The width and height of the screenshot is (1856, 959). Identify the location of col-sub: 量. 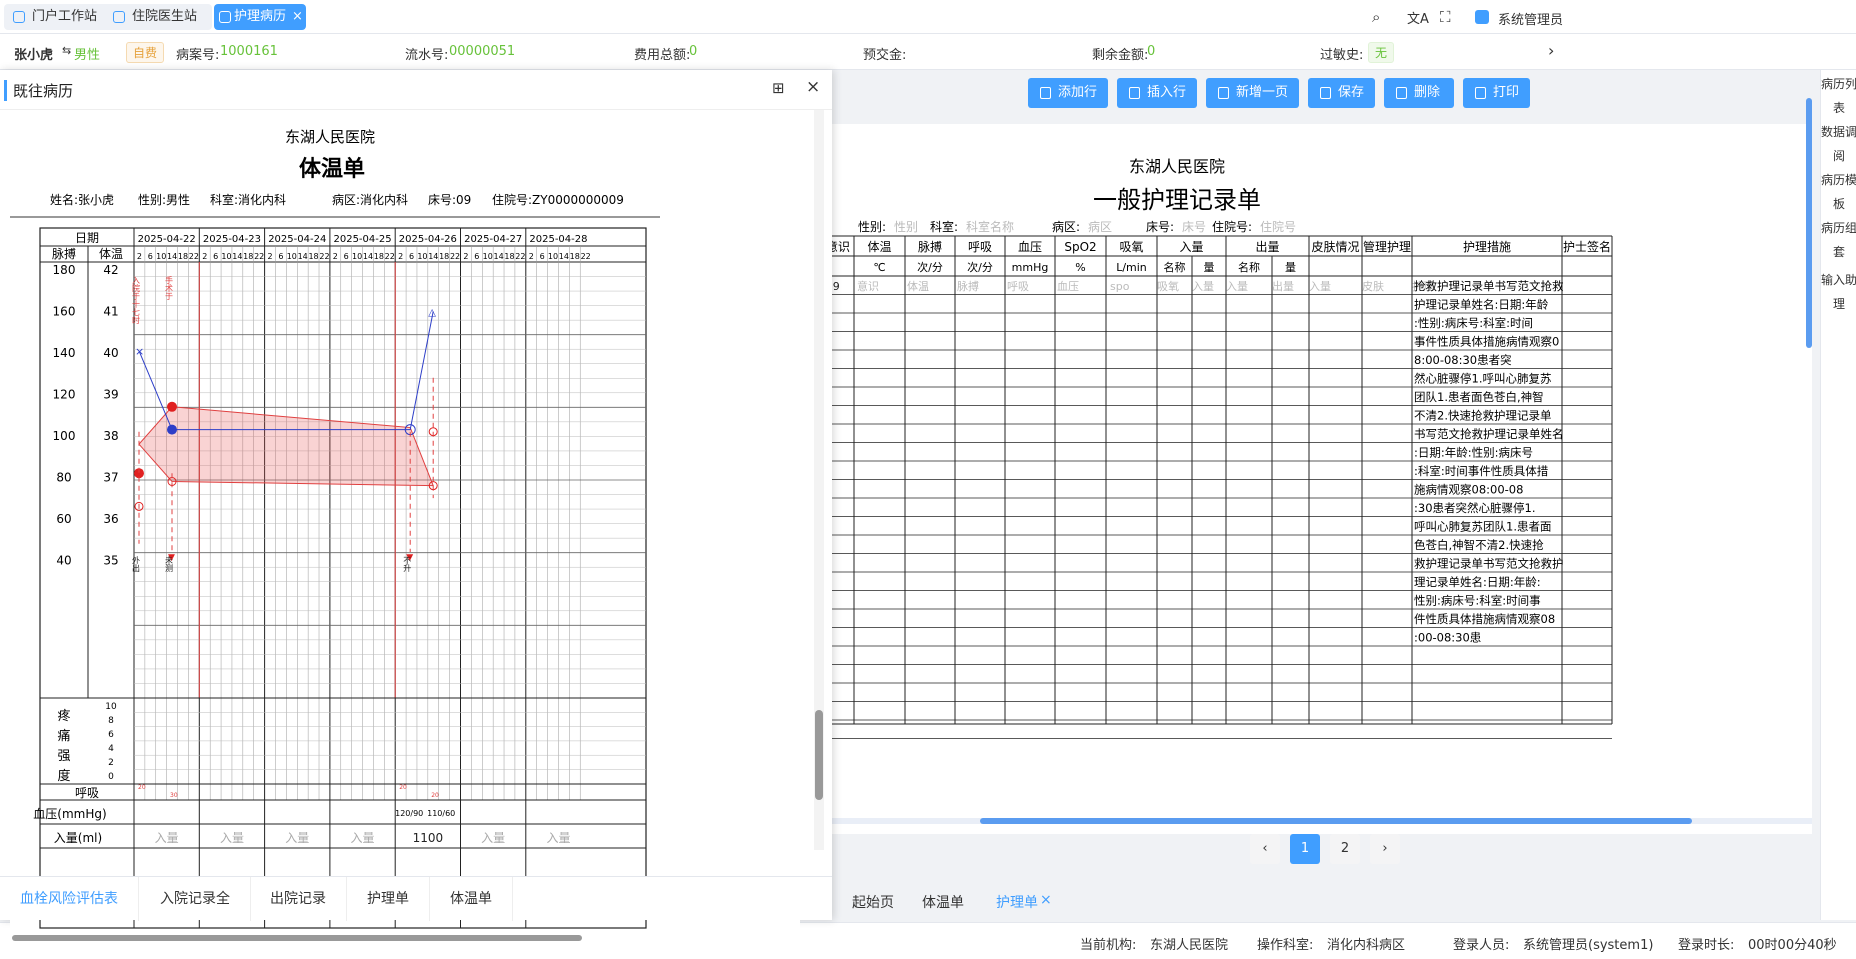
(1290, 267).